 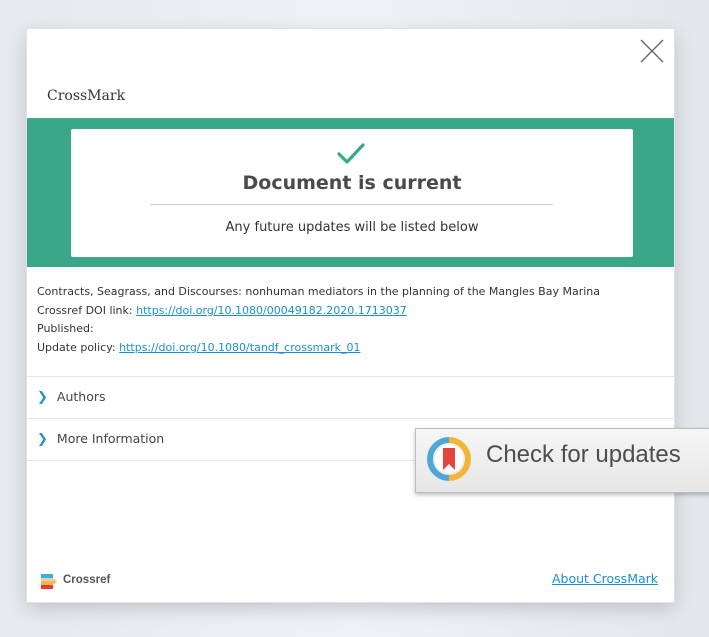 I want to click on status-title: Document is current, so click(x=352, y=183).